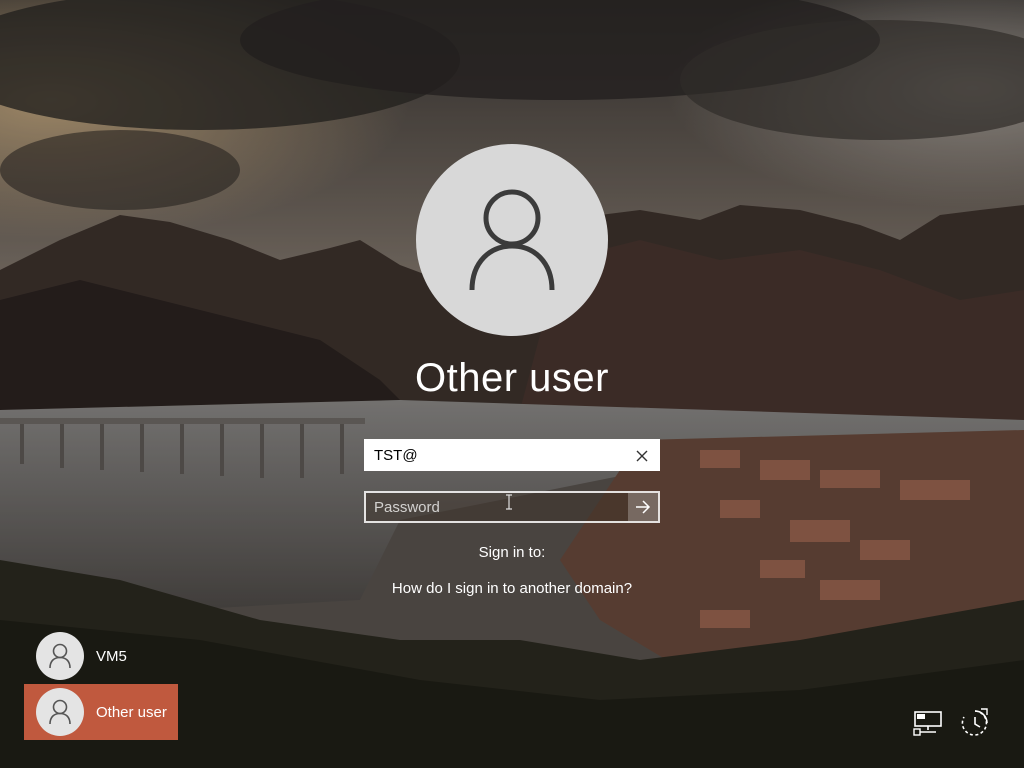  I want to click on ease-of-access-icon, so click(974, 722).